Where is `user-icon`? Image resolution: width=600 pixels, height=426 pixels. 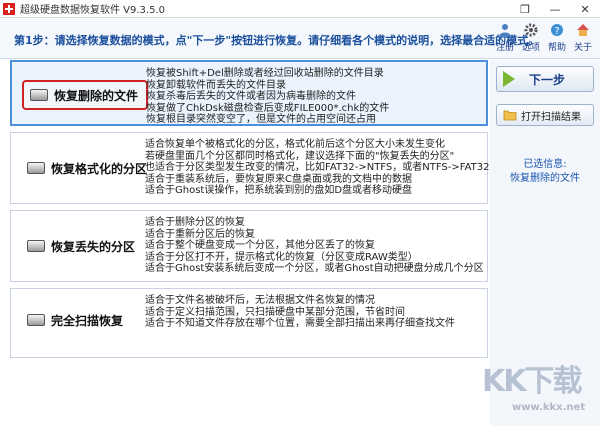 user-icon is located at coordinates (505, 30).